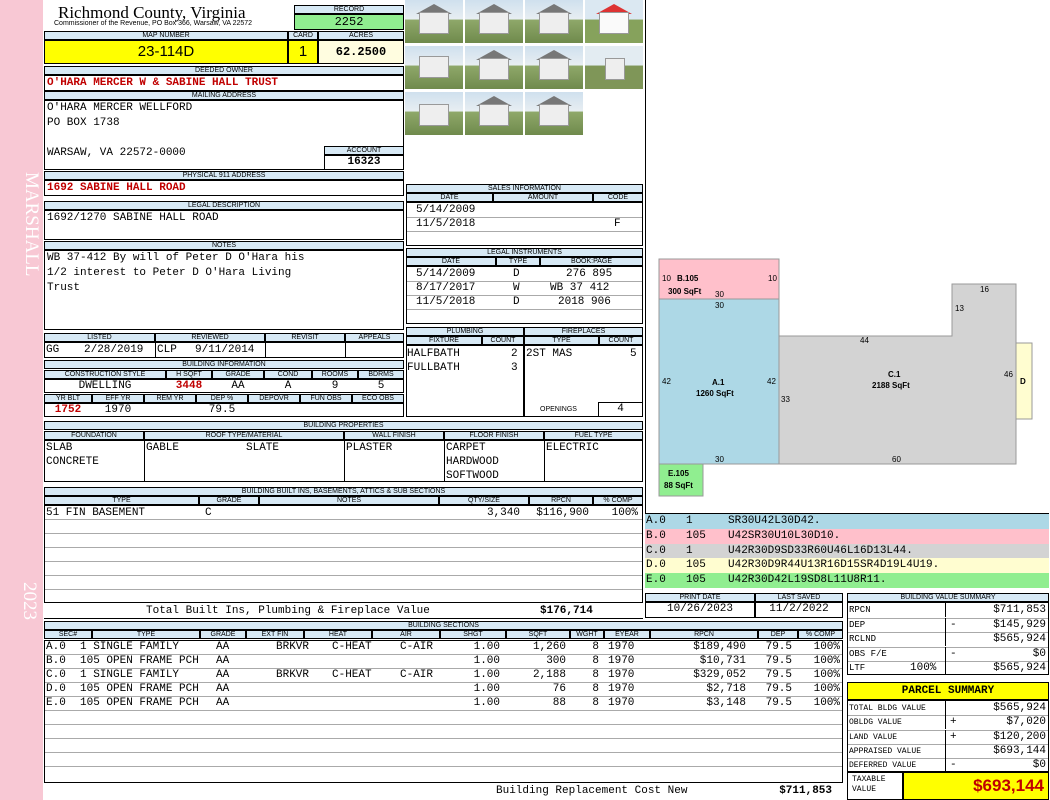 The height and width of the screenshot is (800, 1050). Describe the element at coordinates (189, 386) in the screenshot. I see `heated-sqft: 3448` at that location.